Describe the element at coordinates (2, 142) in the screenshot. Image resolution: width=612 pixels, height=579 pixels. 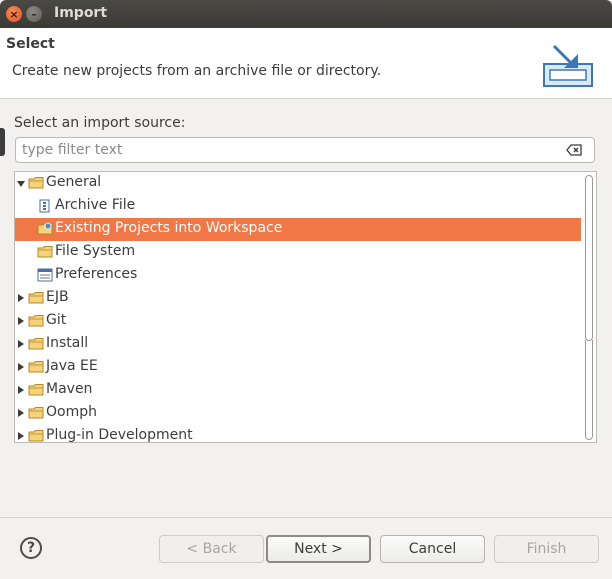
I see `left-edge-tab` at that location.